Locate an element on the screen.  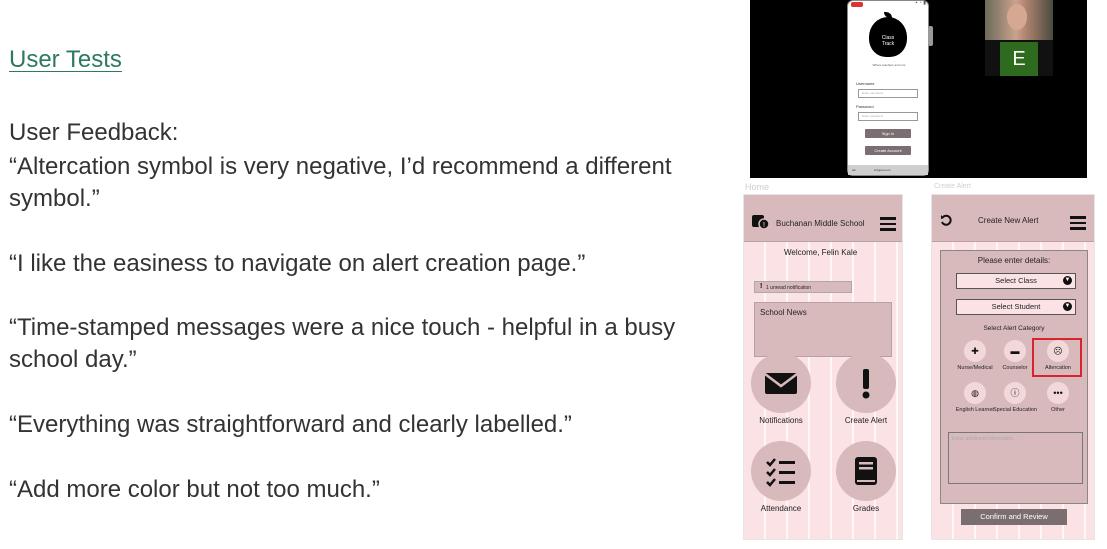
category-special-education: ⓘ Special Education is located at coordinates (1015, 398).